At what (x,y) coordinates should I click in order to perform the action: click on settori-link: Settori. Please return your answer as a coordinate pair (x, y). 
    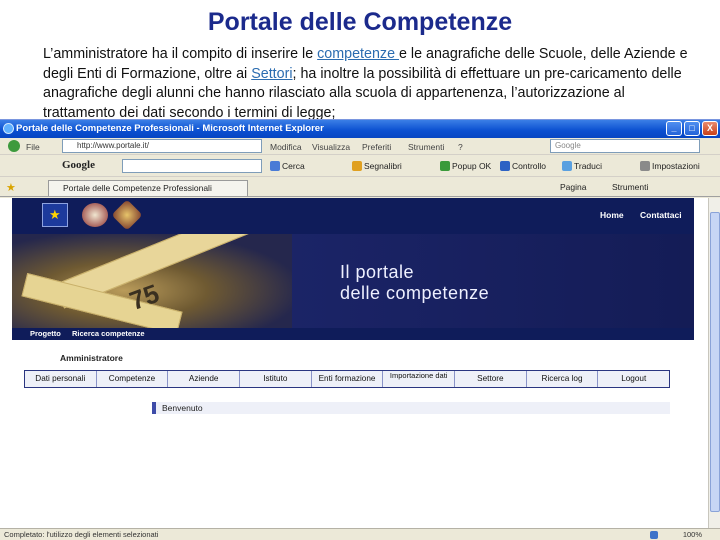
    Looking at the image, I should click on (271, 74).